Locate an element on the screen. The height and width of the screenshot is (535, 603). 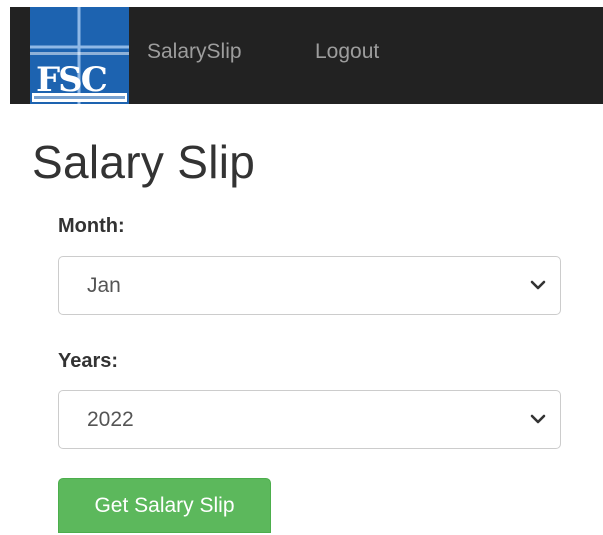
years-label: Years: is located at coordinates (88, 361).